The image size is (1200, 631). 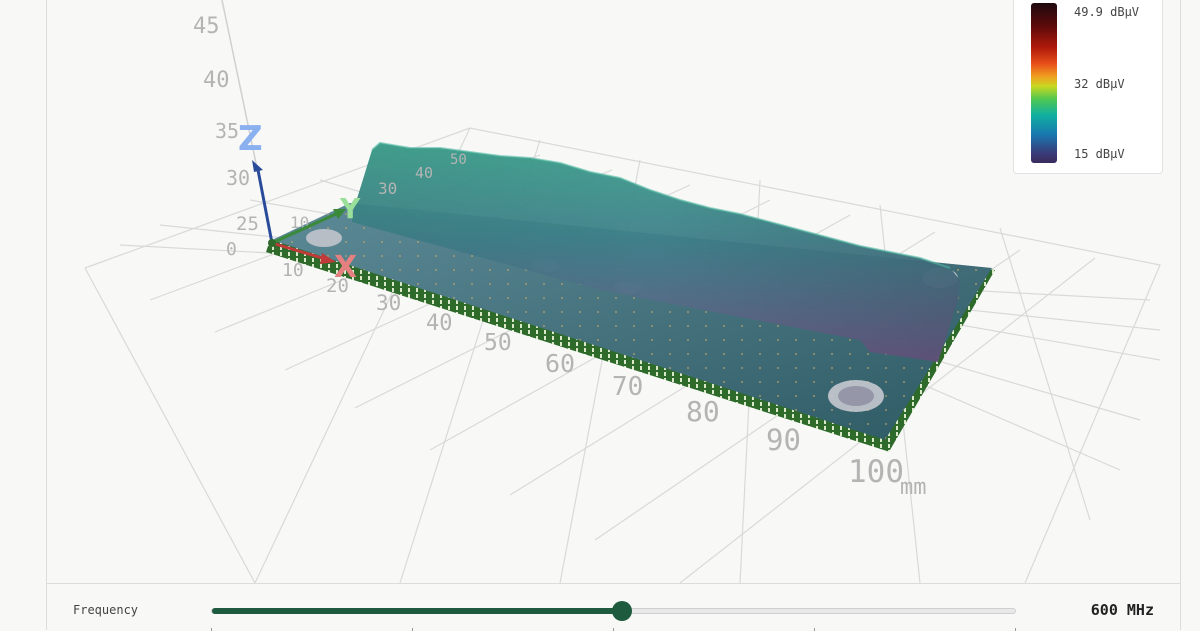 I want to click on x-axis-label: X, so click(x=345, y=267).